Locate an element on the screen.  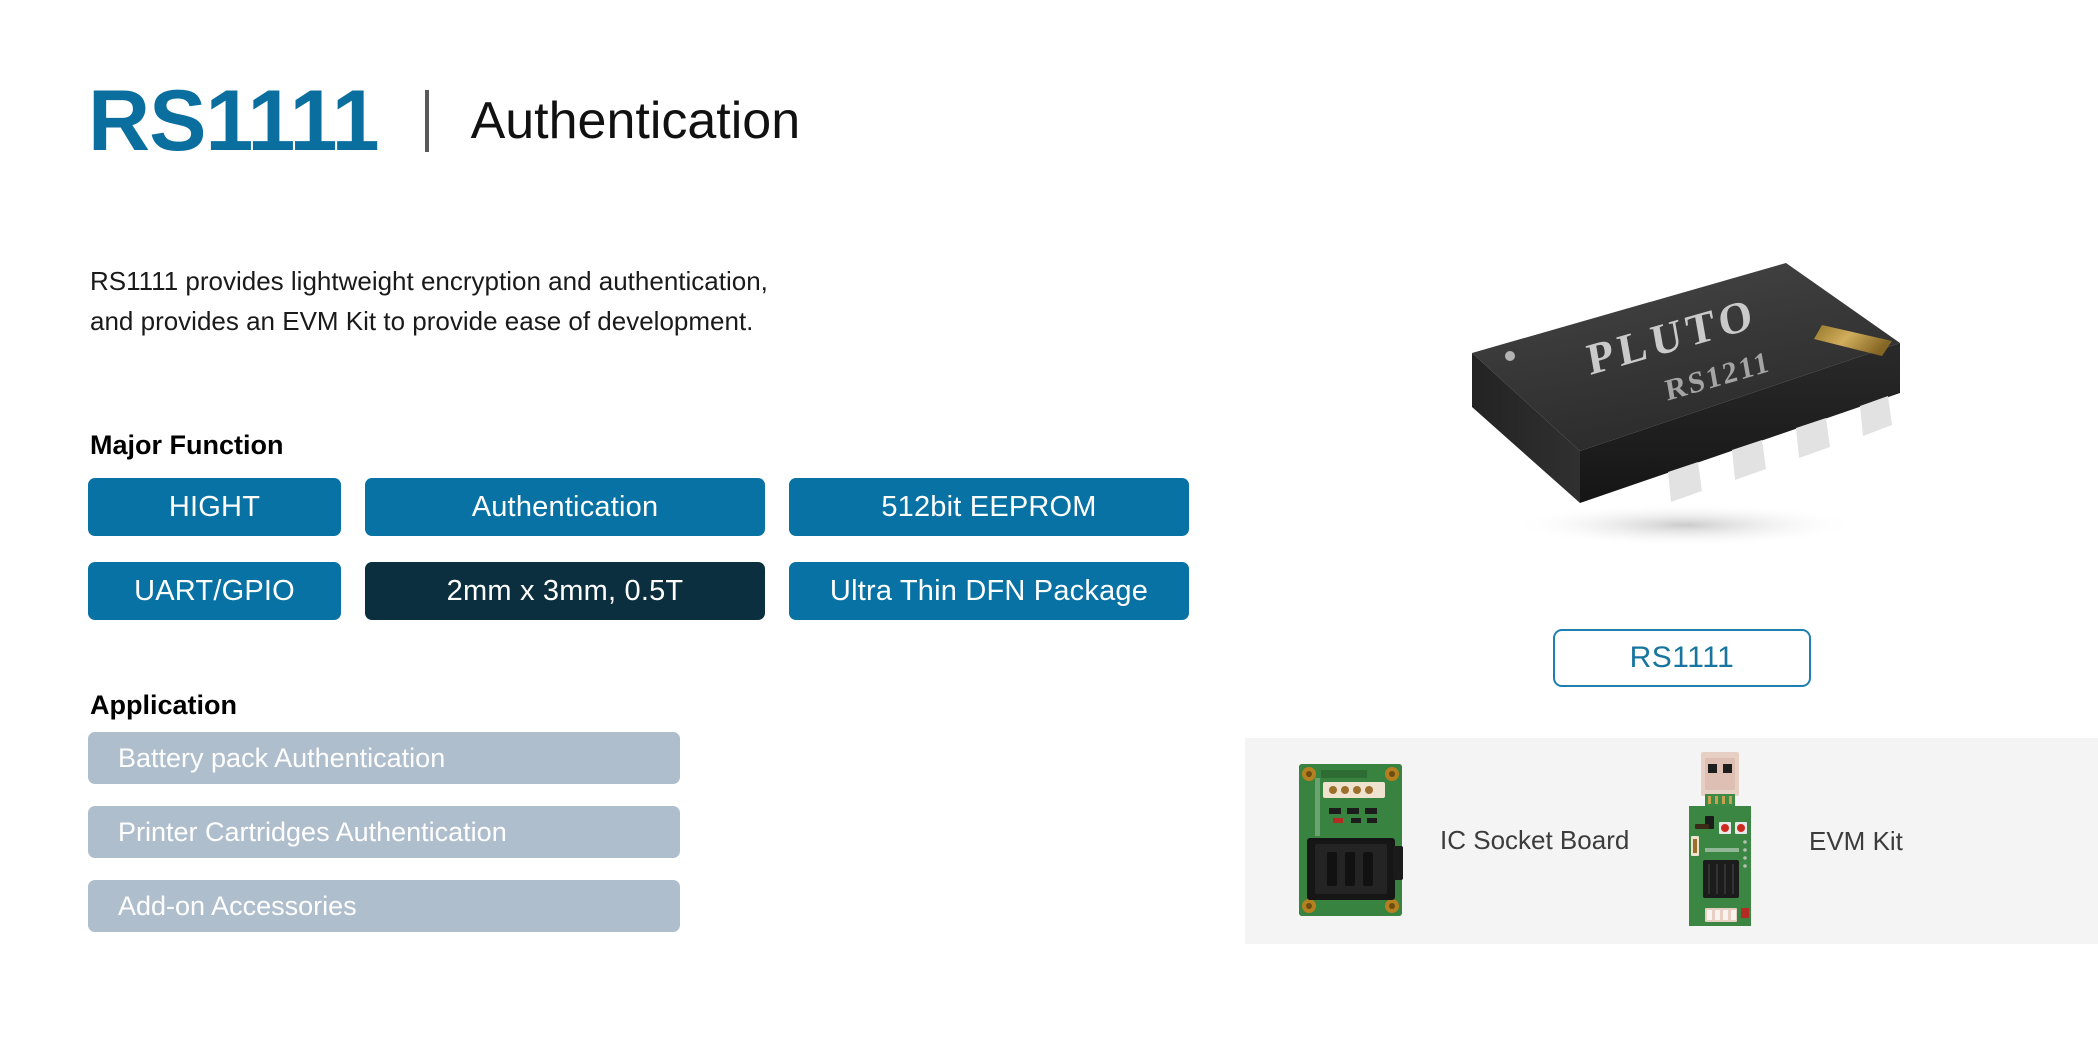
major-function-heading: Major Function is located at coordinates (187, 445).